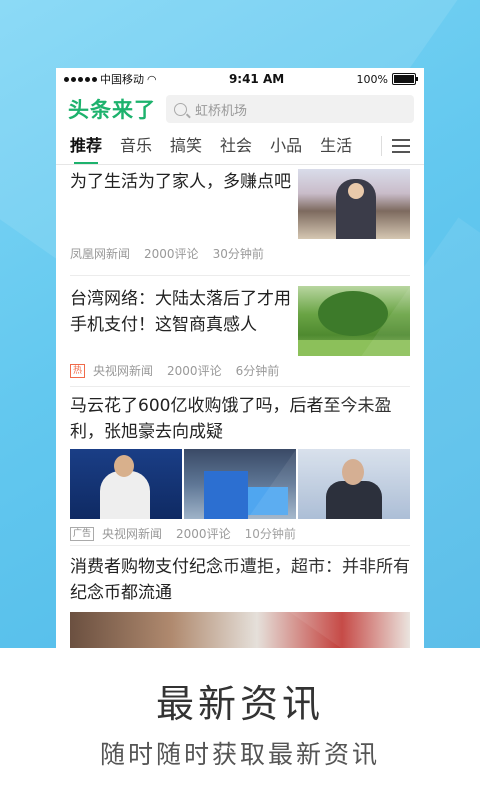 The image size is (480, 800). Describe the element at coordinates (180, 109) in the screenshot. I see `search-icon` at that location.